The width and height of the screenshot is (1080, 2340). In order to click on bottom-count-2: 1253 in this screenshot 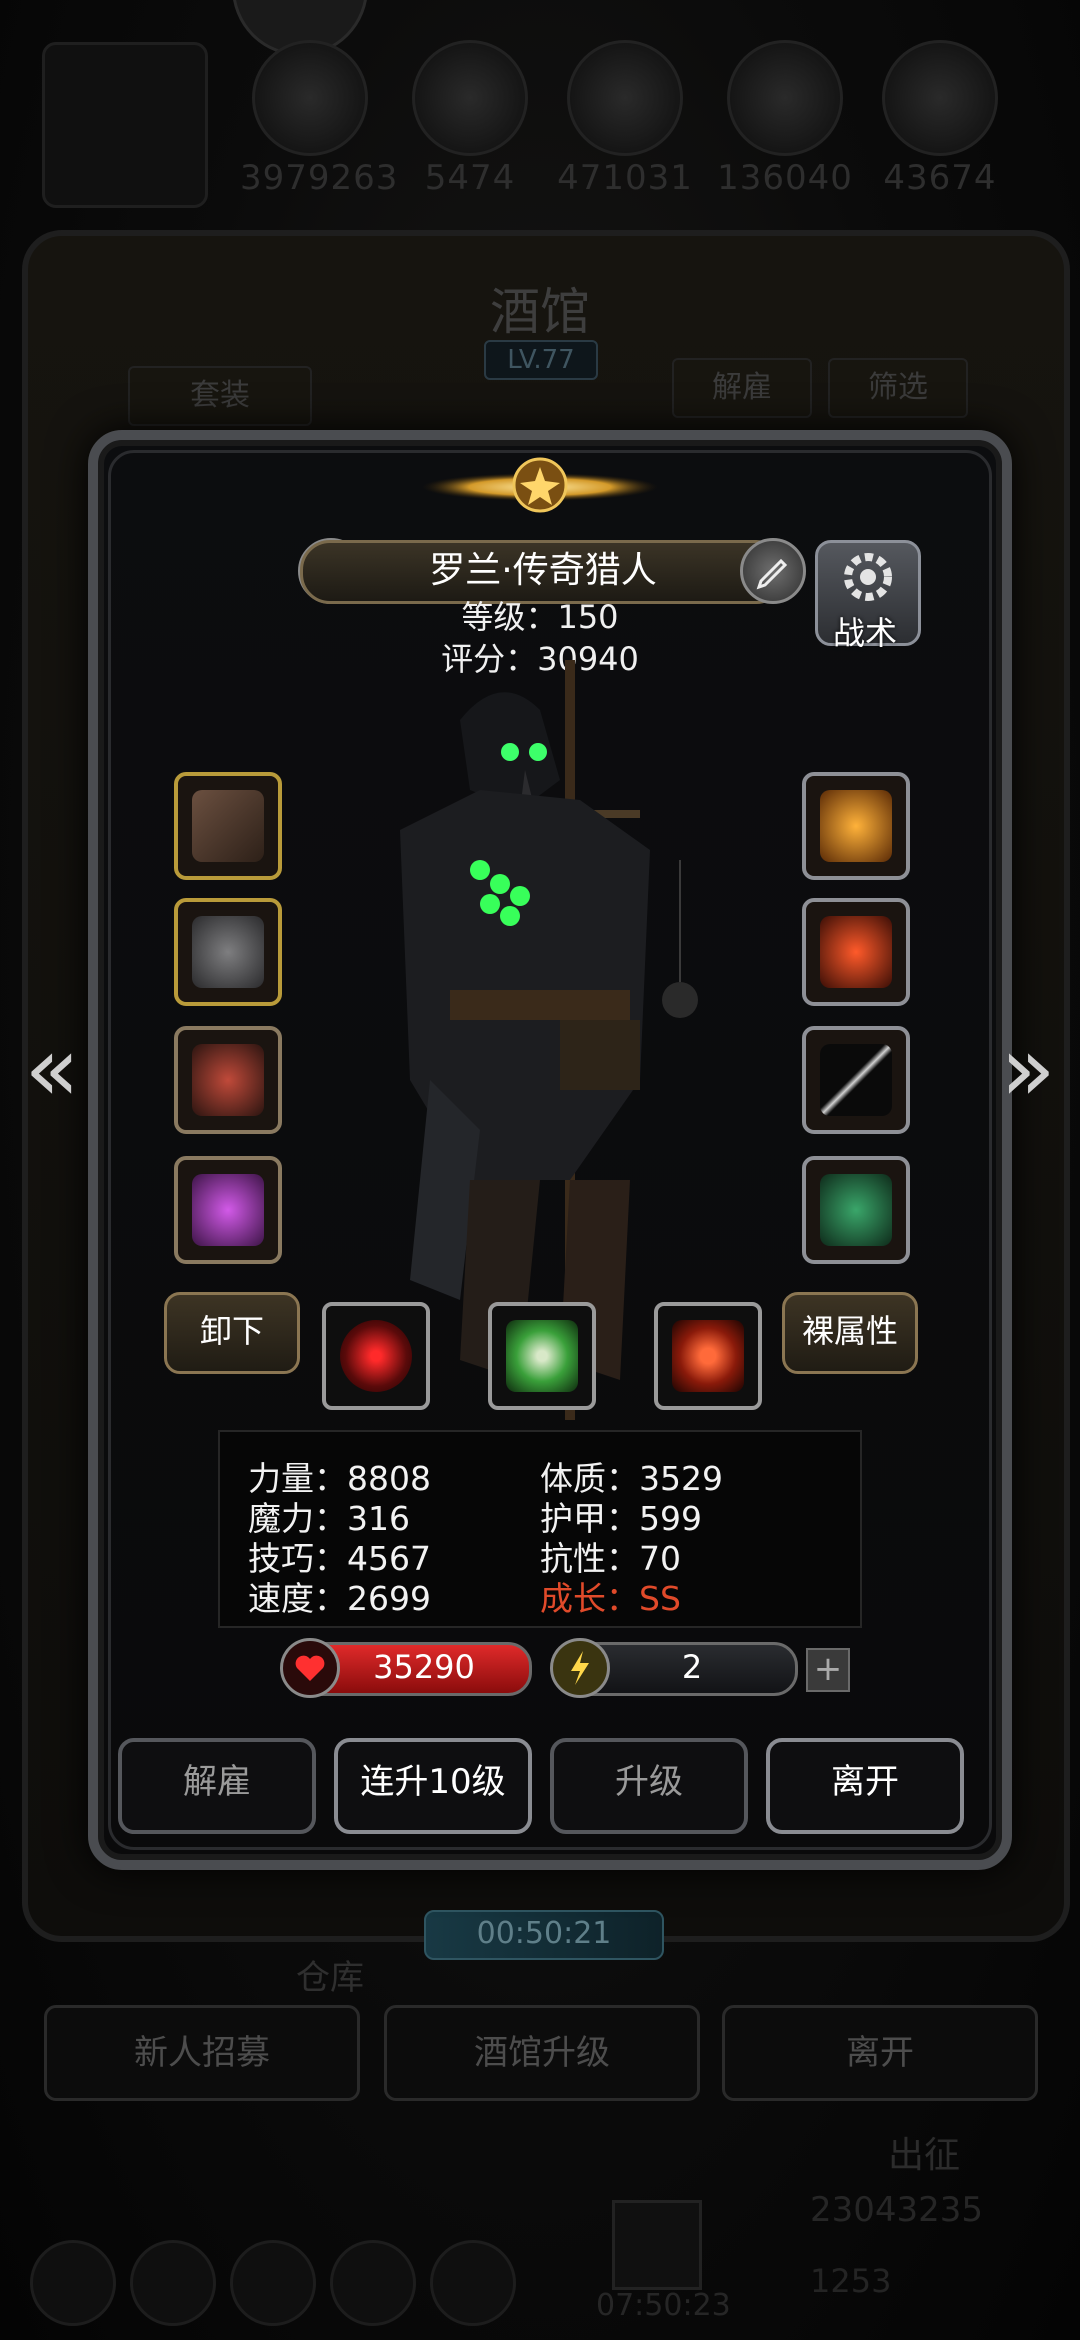, I will do `click(851, 2281)`.